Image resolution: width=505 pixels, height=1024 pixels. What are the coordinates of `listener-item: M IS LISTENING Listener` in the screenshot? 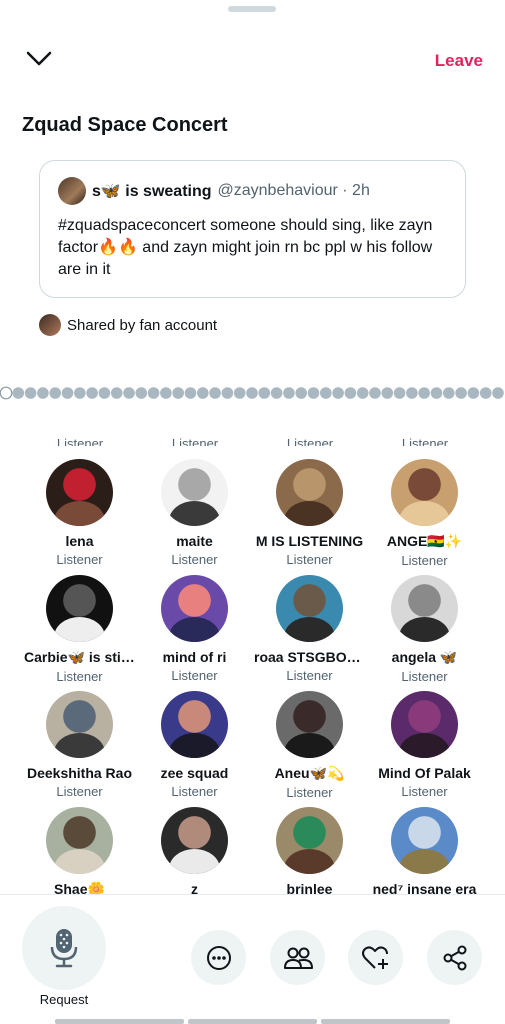 It's located at (309, 514).